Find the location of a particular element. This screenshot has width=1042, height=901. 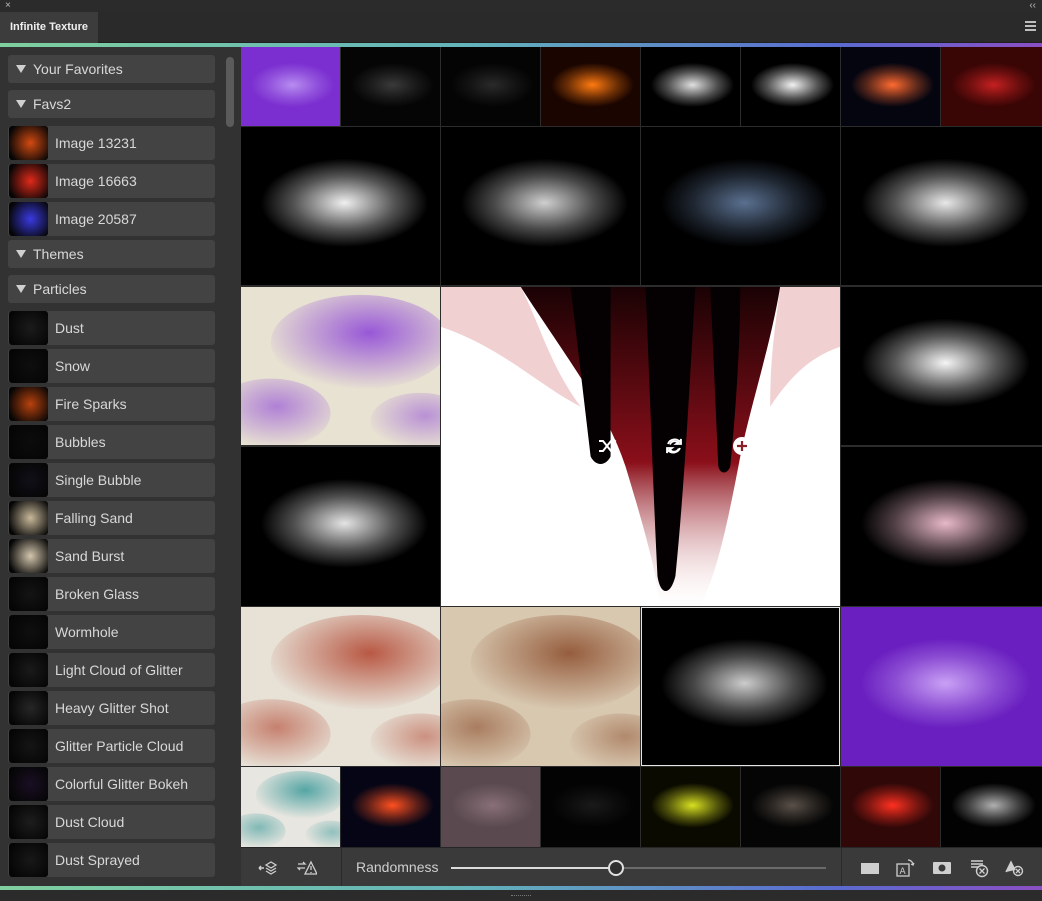

tile-teal-watercolor is located at coordinates (290, 807).